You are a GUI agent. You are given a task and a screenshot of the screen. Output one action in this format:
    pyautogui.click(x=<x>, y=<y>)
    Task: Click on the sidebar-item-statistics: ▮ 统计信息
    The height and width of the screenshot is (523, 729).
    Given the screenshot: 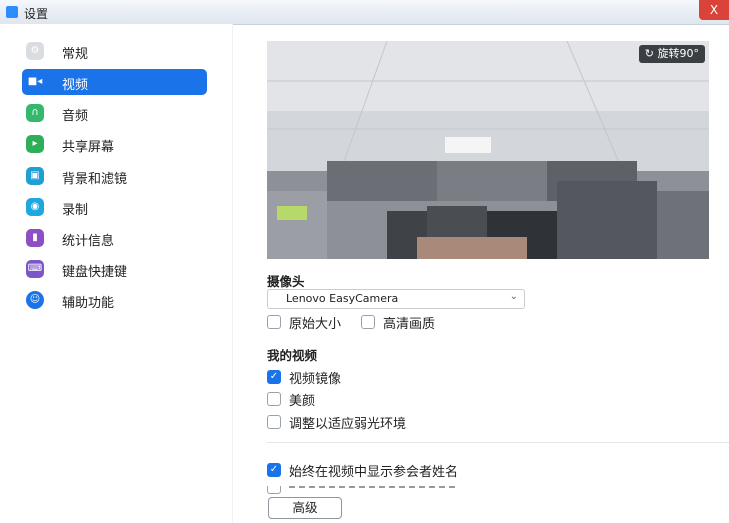 What is the action you would take?
    pyautogui.click(x=114, y=238)
    